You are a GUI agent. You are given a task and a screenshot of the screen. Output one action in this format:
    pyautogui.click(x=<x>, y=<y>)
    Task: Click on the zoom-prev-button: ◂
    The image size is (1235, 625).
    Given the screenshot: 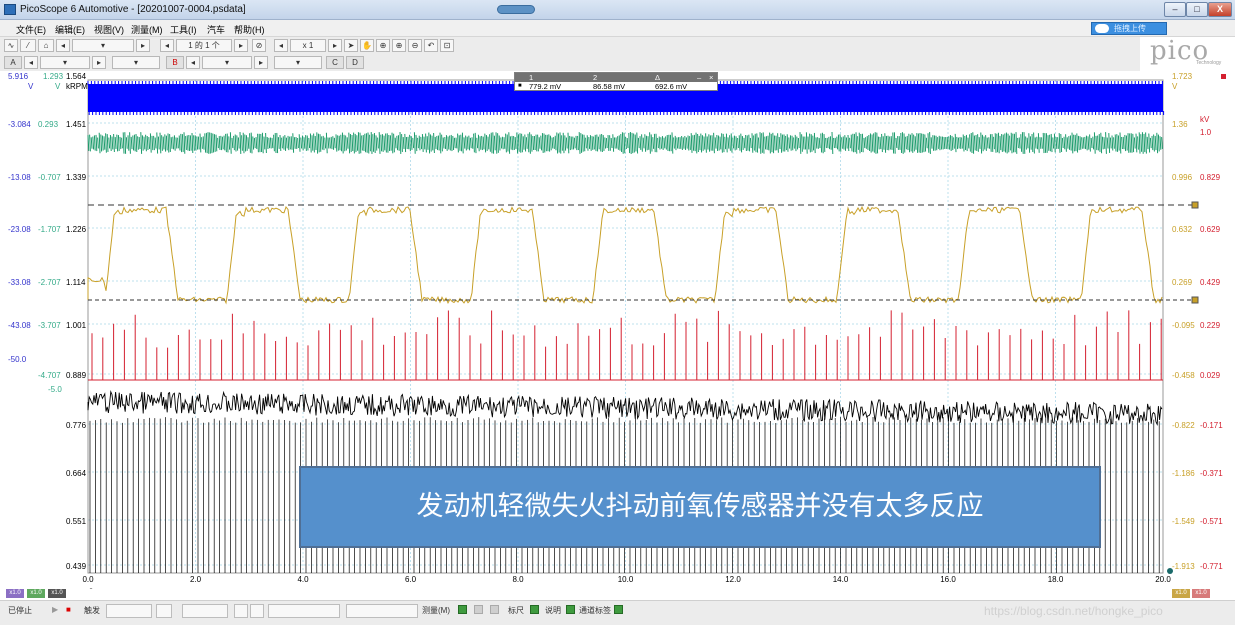 What is the action you would take?
    pyautogui.click(x=281, y=45)
    